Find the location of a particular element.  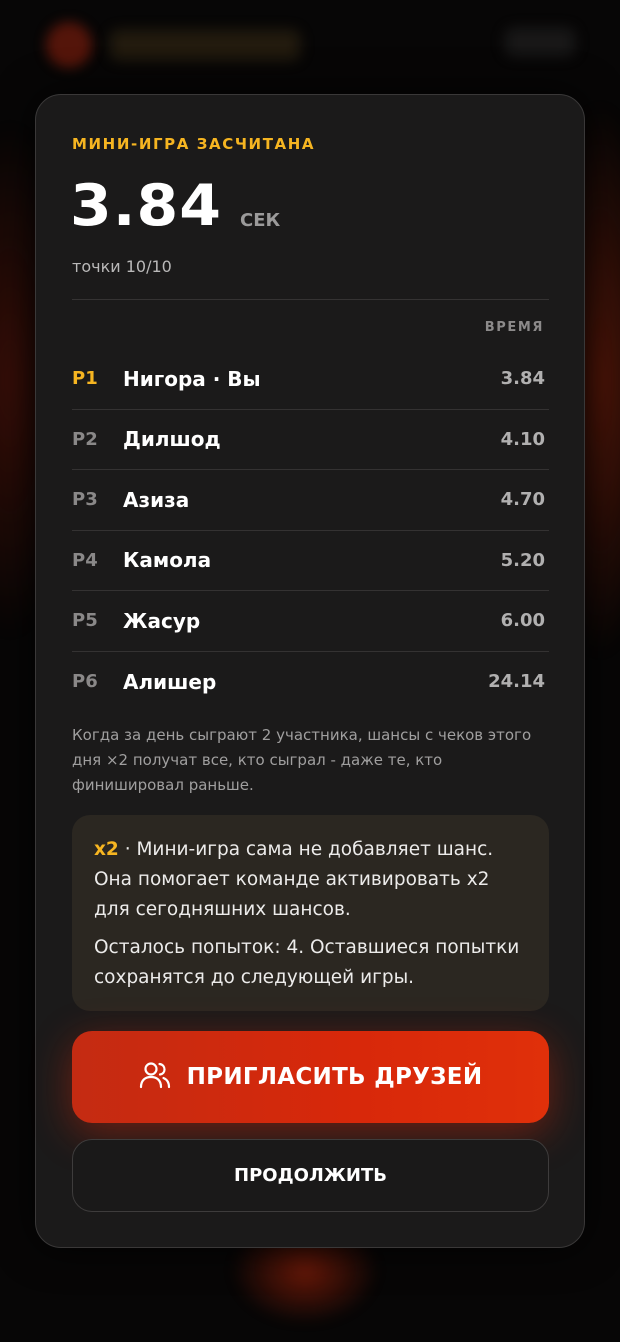

divider is located at coordinates (310, 299).